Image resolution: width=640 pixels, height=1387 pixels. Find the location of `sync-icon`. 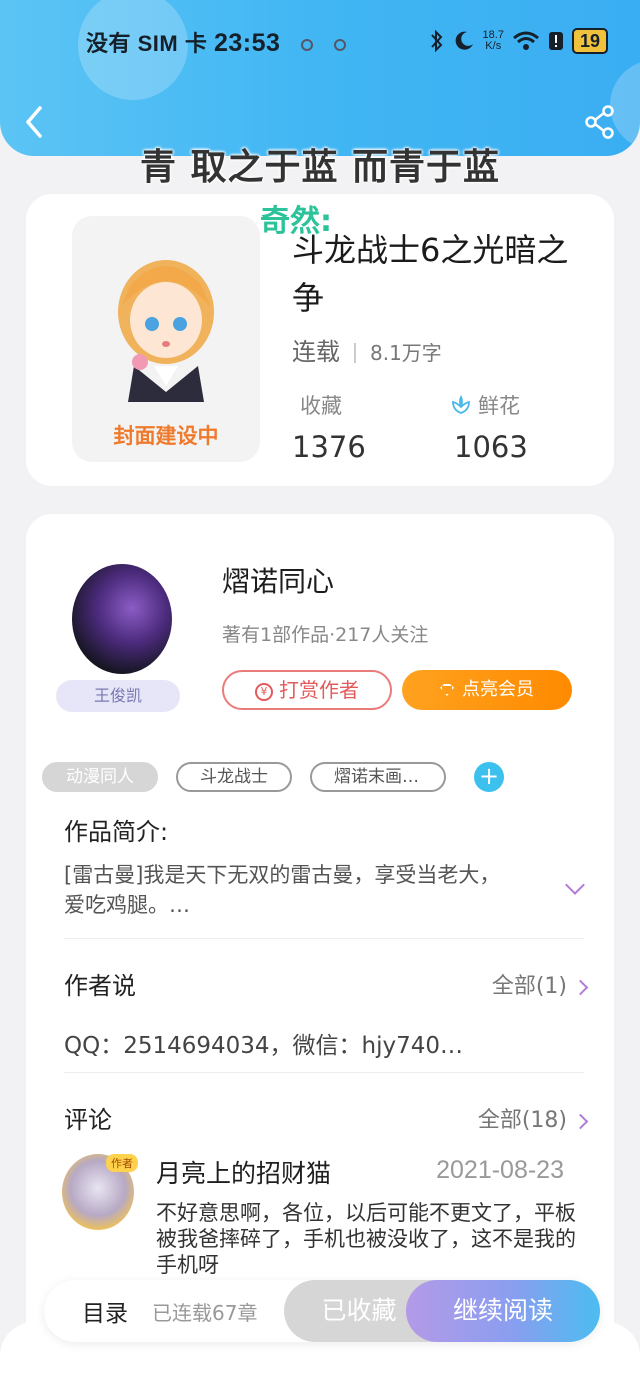

sync-icon is located at coordinates (307, 45).